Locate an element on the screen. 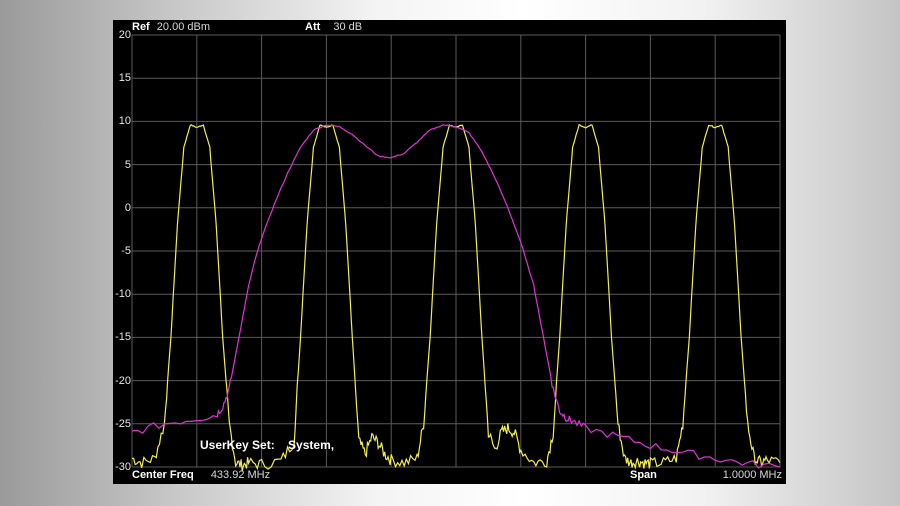 This screenshot has width=900, height=506. ref-level-readout: Ref 20.00 dBm is located at coordinates (171, 27).